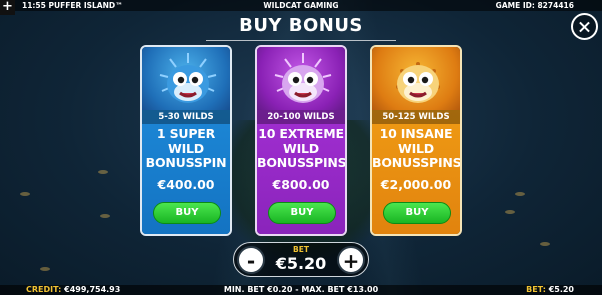 This screenshot has height=295, width=602. What do you see at coordinates (251, 260) in the screenshot?
I see `decrease-bet-button: -` at bounding box center [251, 260].